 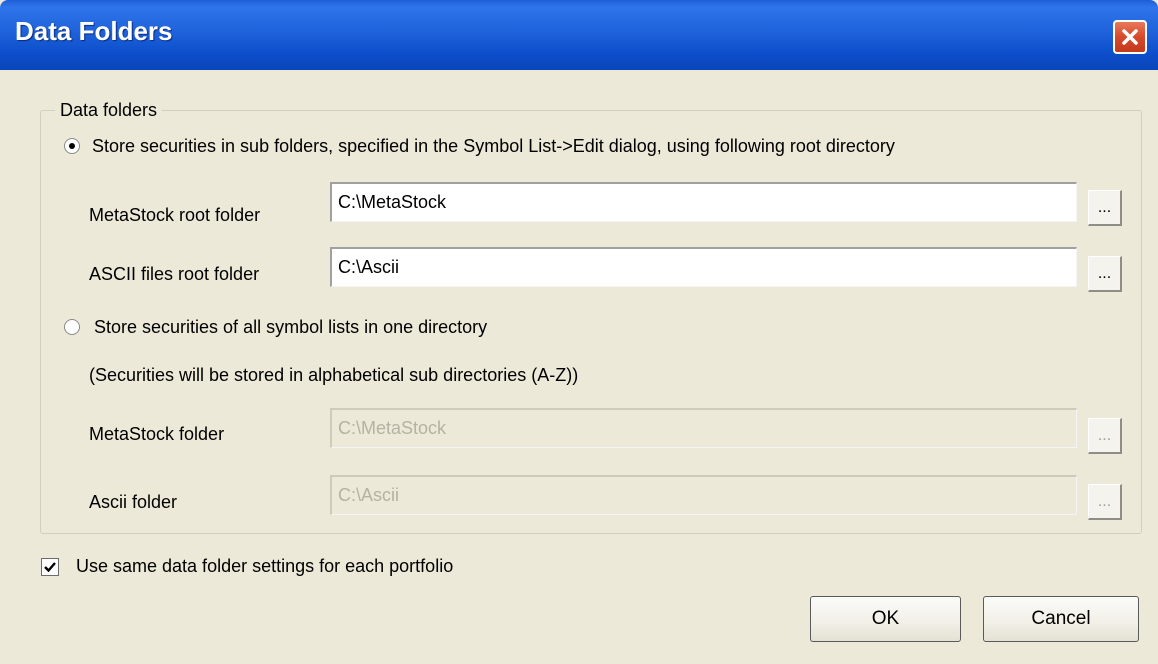 What do you see at coordinates (579, 35) in the screenshot?
I see `title-bar: Data Folders` at bounding box center [579, 35].